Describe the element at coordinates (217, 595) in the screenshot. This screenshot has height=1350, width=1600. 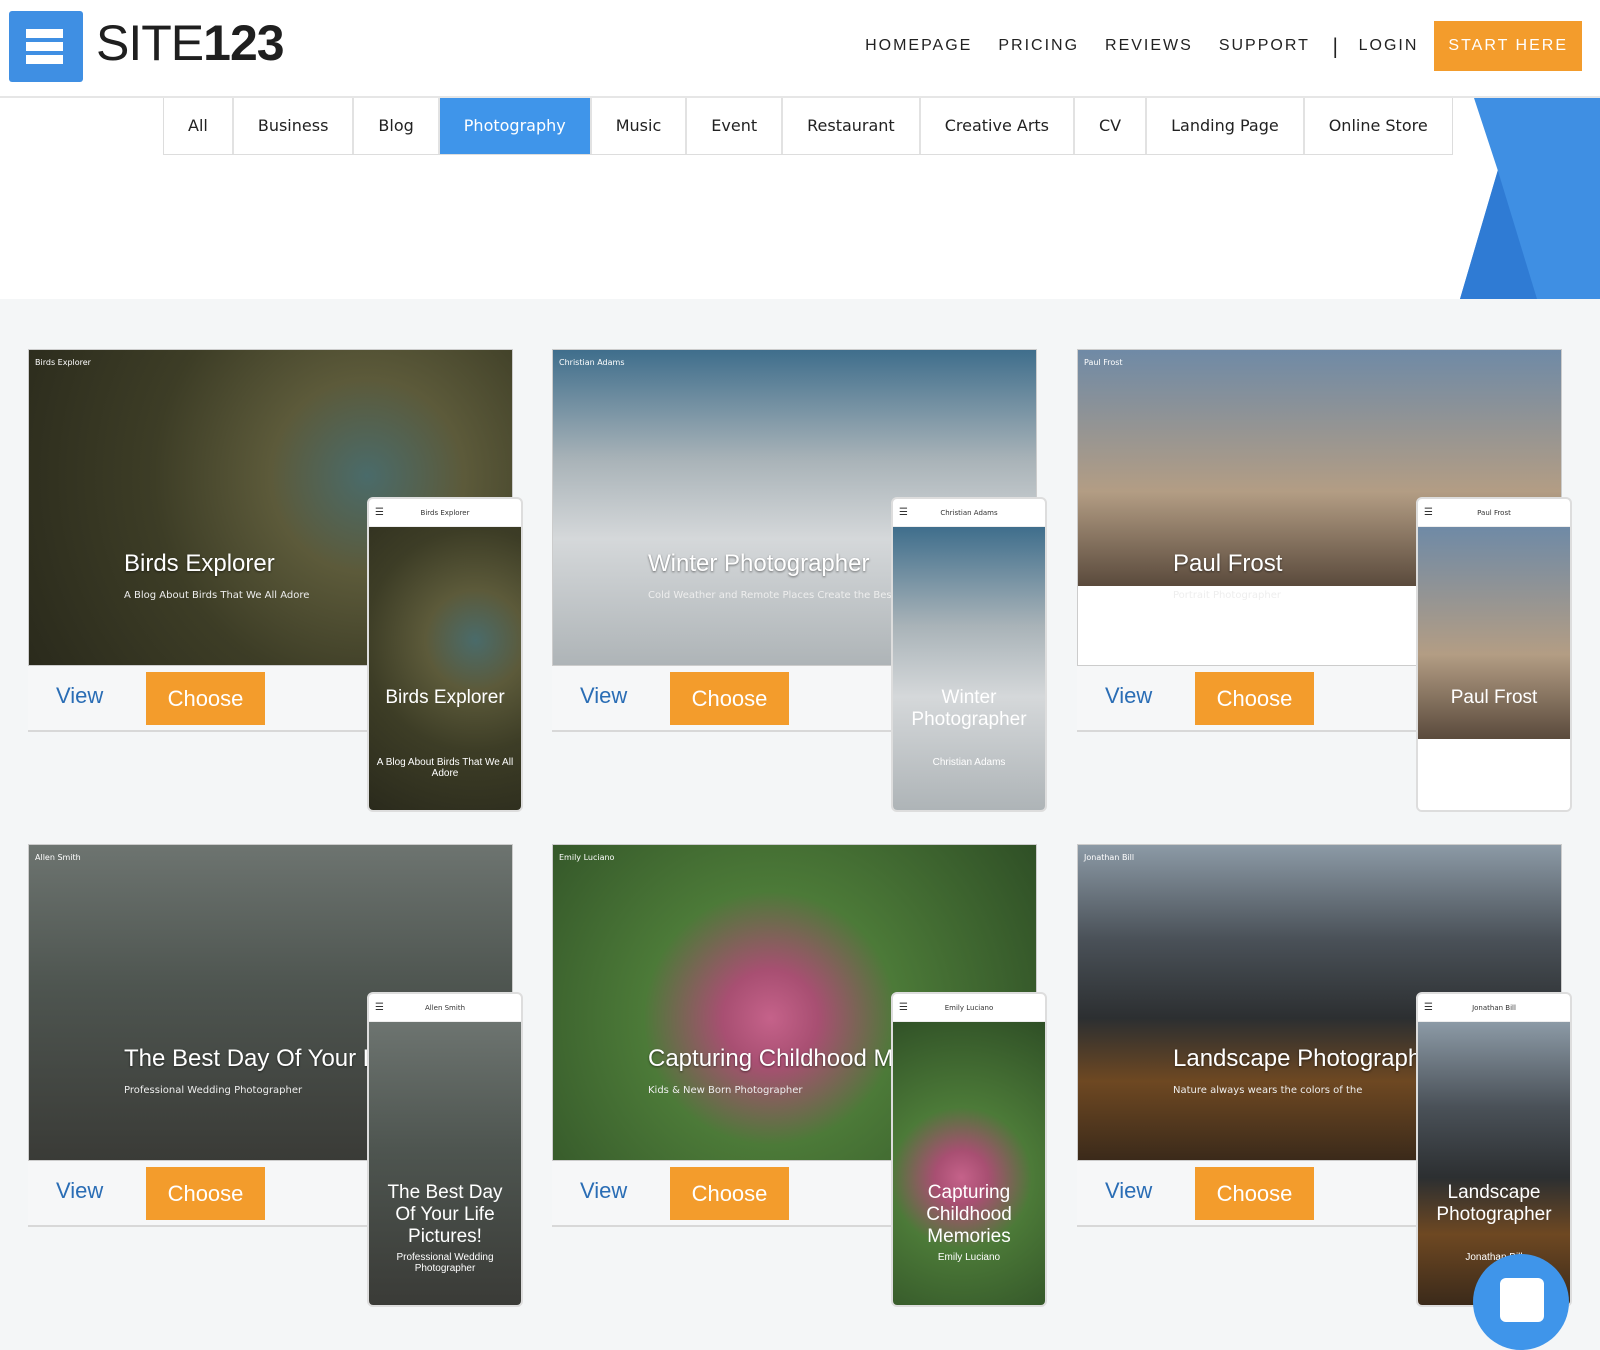
I see `preview-subtitle: A Blog About Birds That We All Adore` at that location.